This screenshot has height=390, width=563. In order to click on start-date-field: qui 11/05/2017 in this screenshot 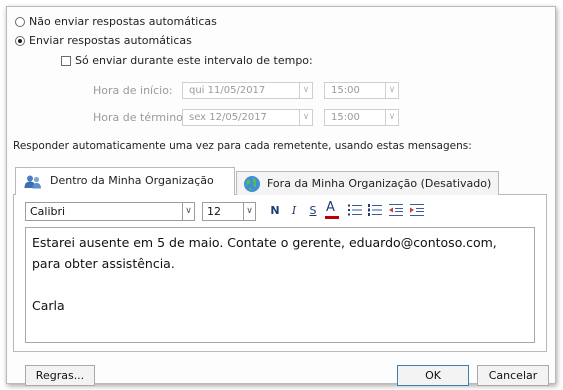, I will do `click(241, 90)`.